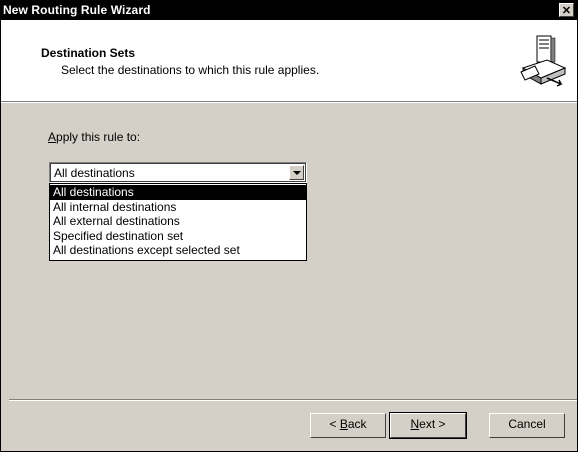 The width and height of the screenshot is (578, 452). I want to click on dropdown-option: All destinations except selected set, so click(178, 250).